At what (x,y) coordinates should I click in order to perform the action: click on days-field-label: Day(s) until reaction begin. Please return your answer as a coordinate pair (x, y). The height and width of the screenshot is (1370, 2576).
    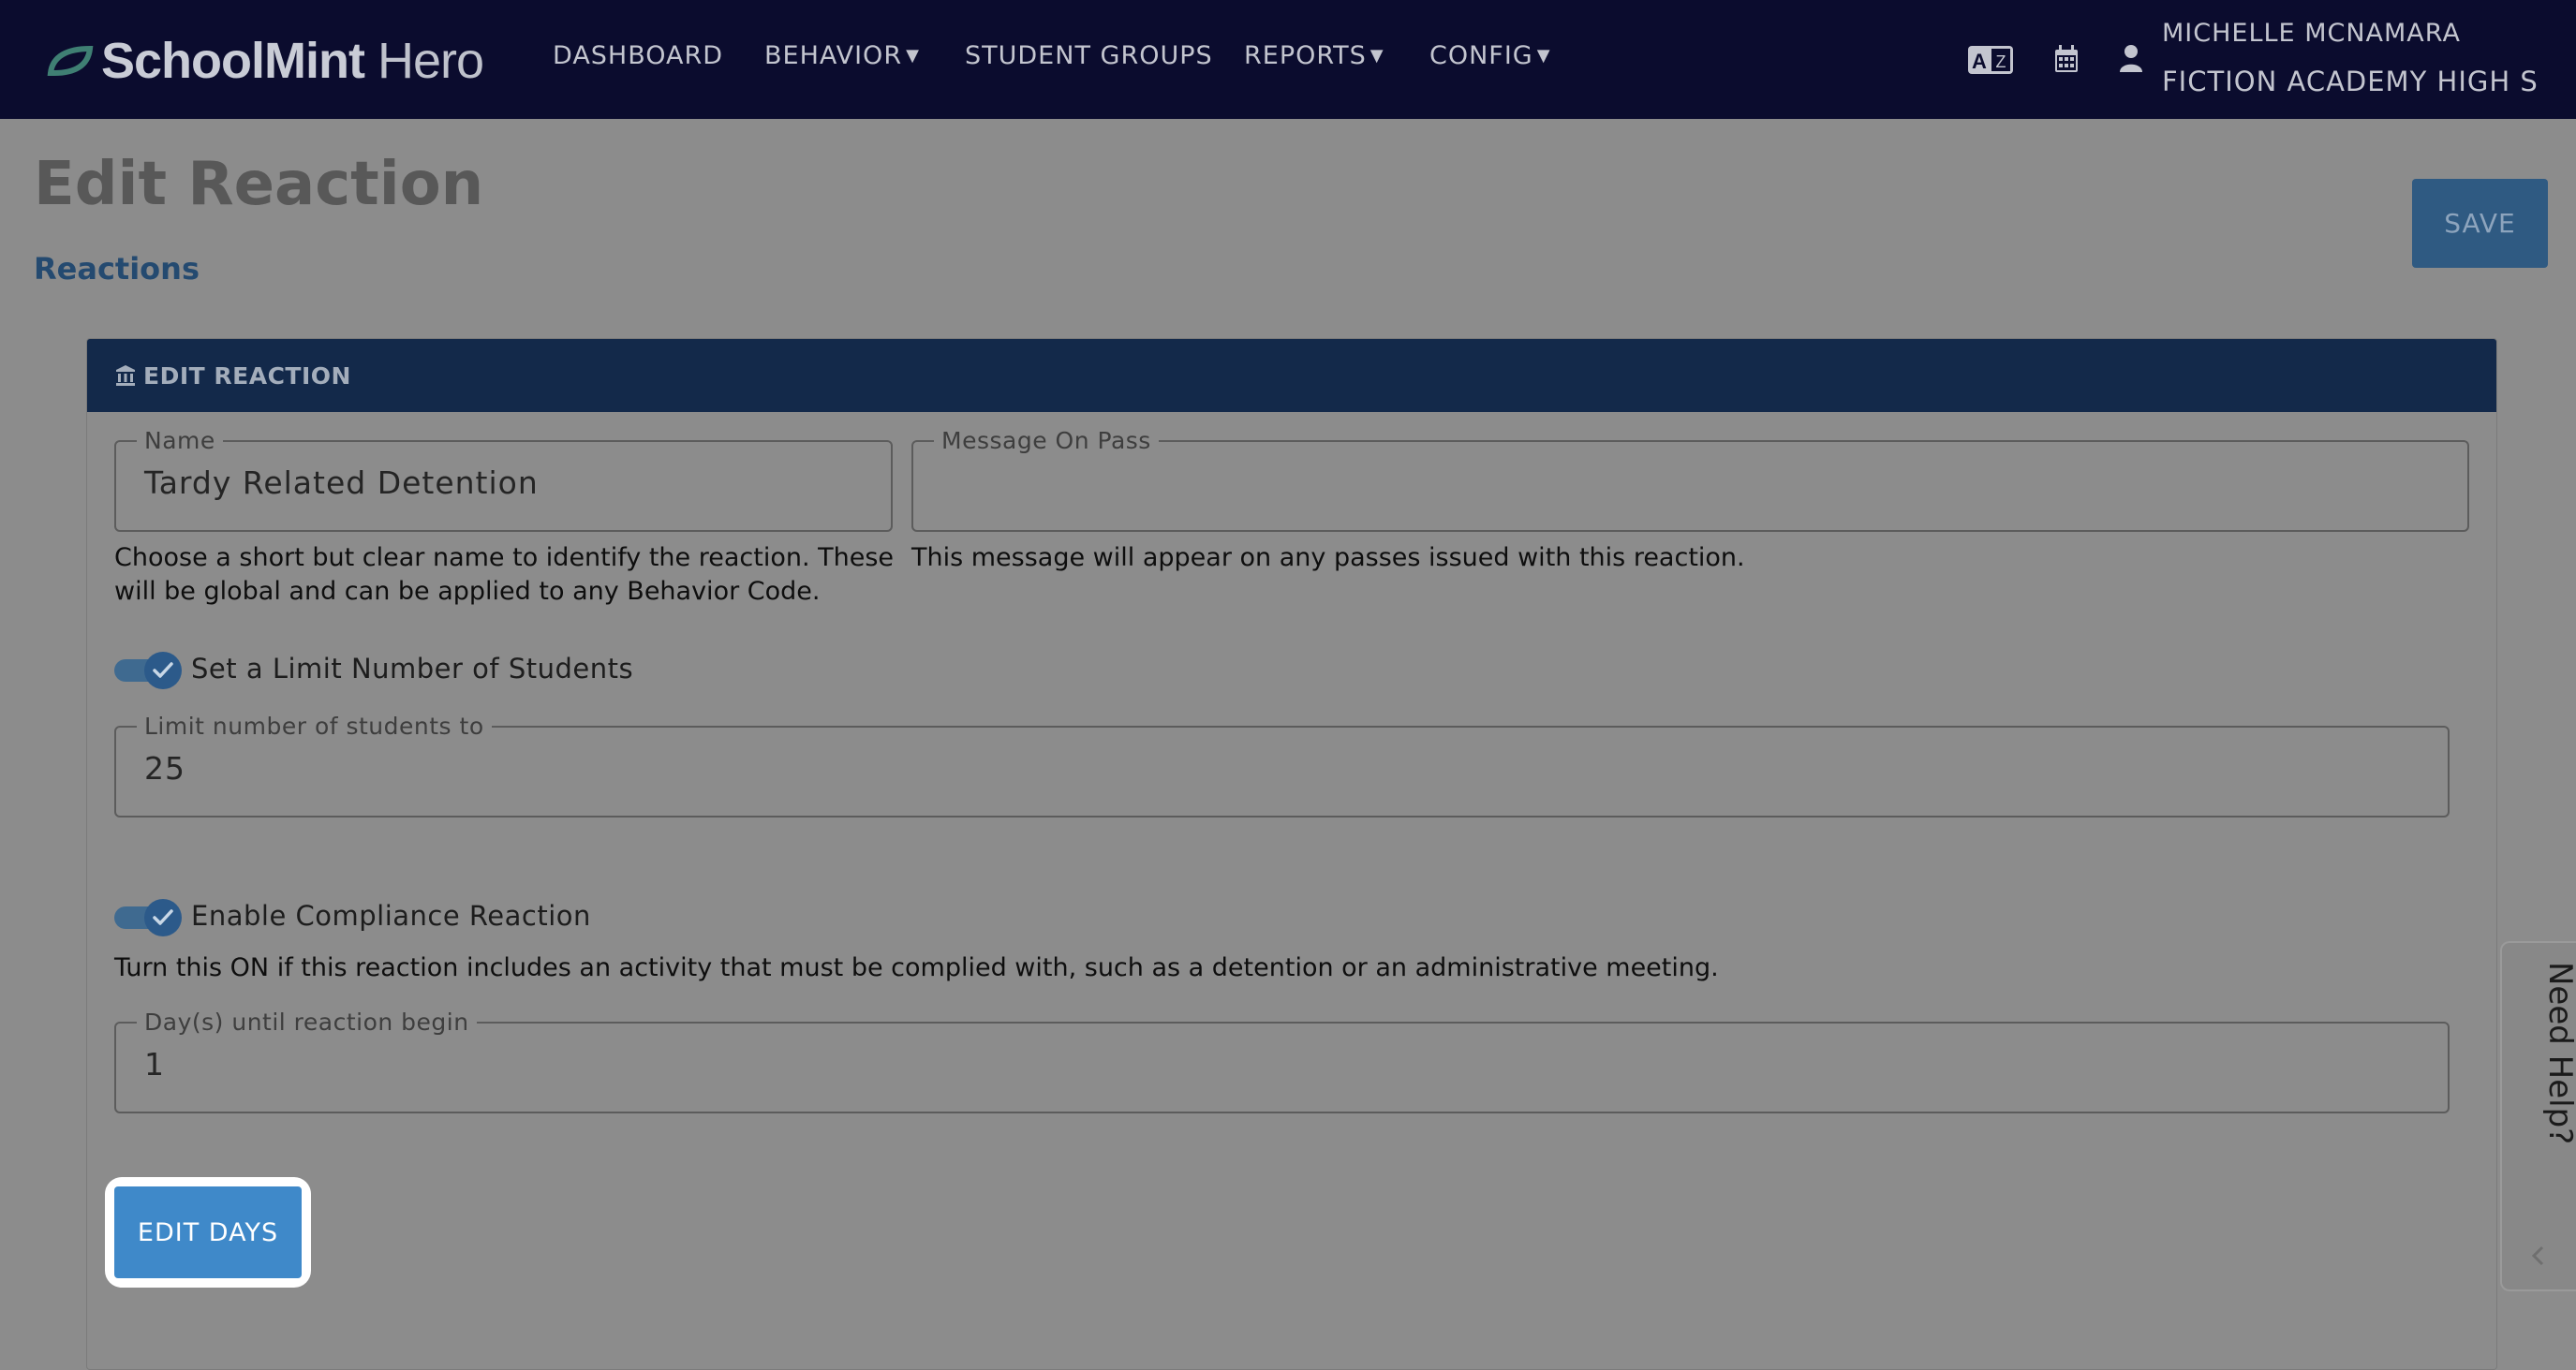
    Looking at the image, I should click on (307, 1023).